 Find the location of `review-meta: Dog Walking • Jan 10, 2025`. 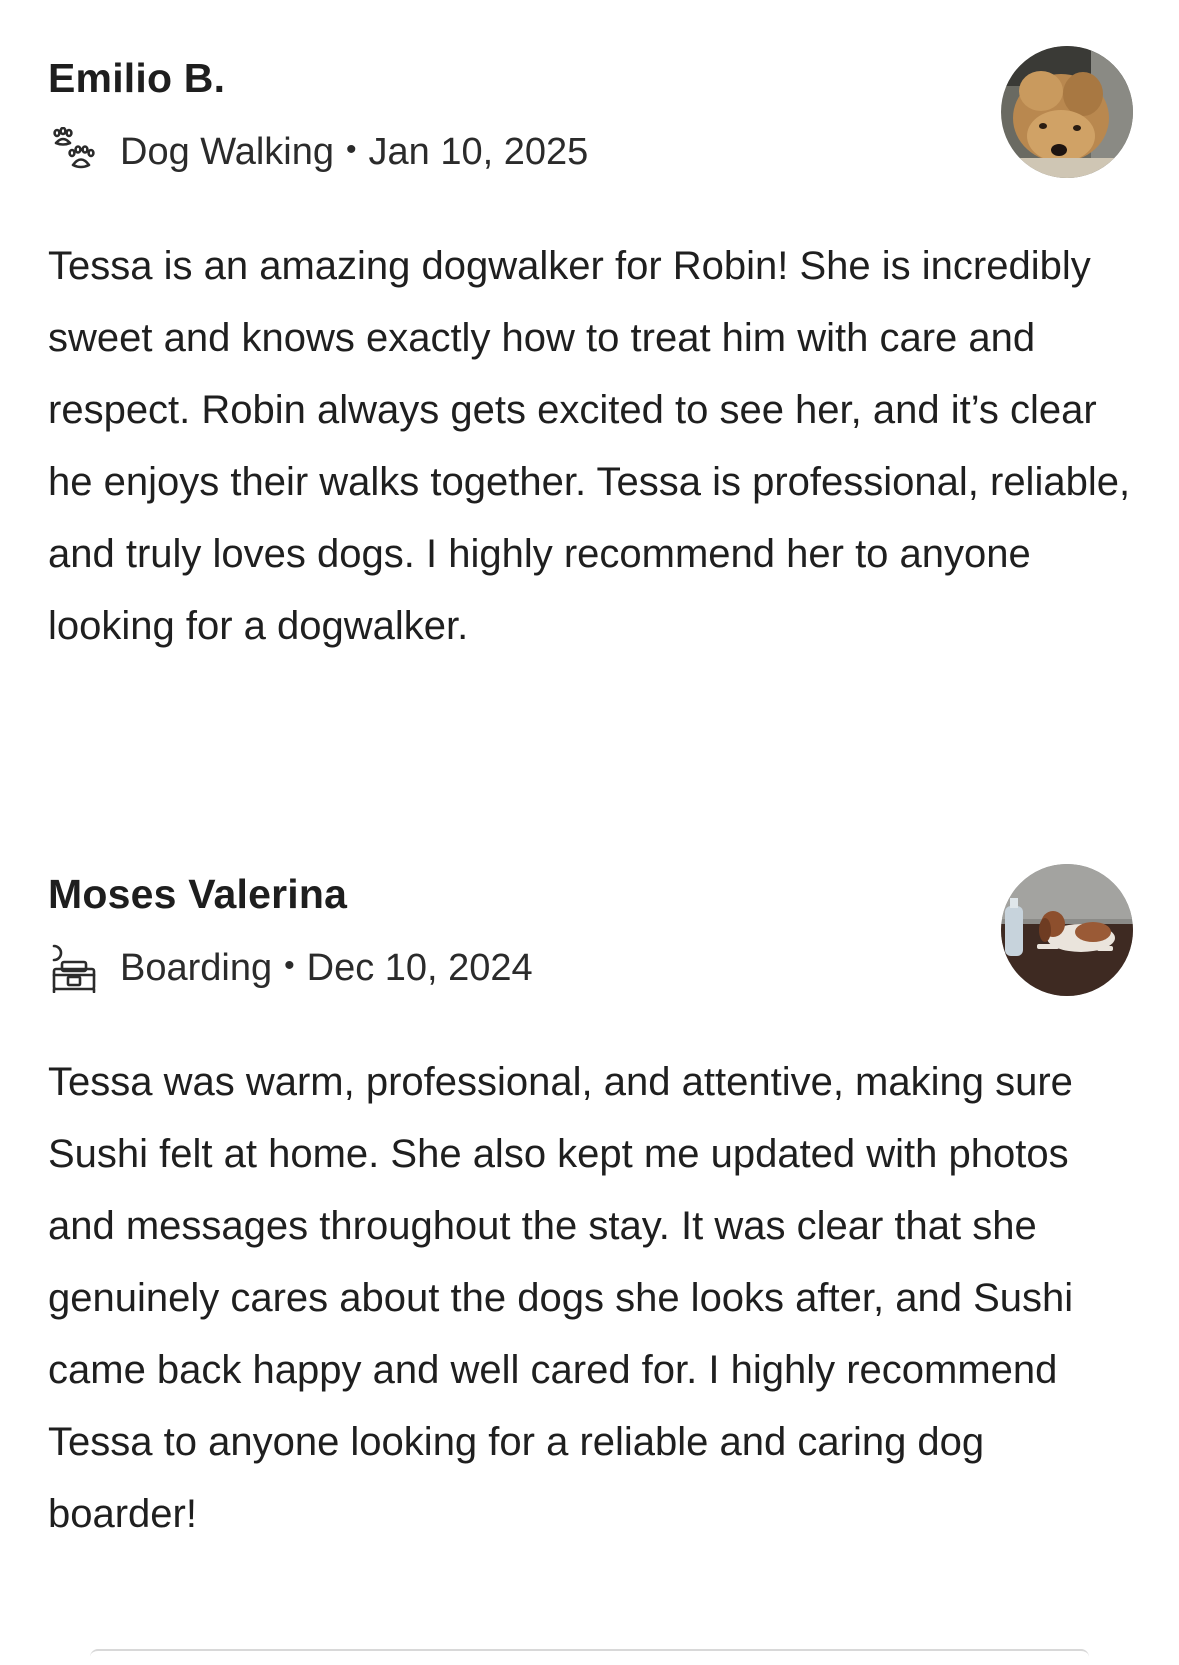

review-meta: Dog Walking • Jan 10, 2025 is located at coordinates (590, 152).